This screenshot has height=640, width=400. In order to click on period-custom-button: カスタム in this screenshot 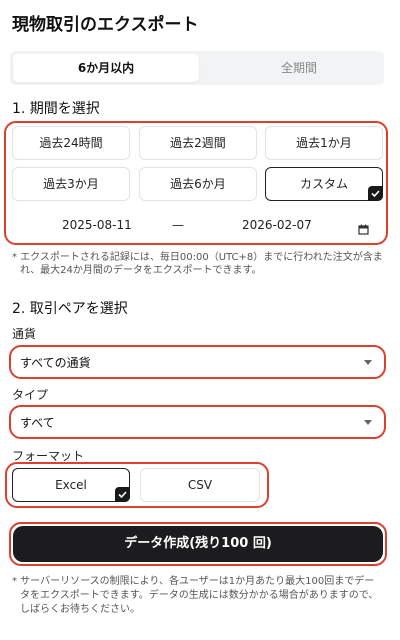, I will do `click(324, 184)`.